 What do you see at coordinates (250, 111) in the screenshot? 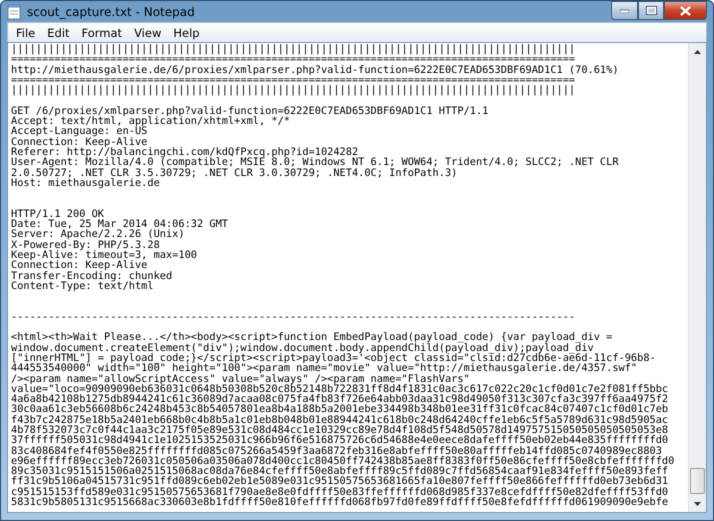
I see `text-line: GET /6/proxies/xmlparser.php?valid-function=6222E0C7EAD653DBF69AD1C1 HTTP/1.1` at bounding box center [250, 111].